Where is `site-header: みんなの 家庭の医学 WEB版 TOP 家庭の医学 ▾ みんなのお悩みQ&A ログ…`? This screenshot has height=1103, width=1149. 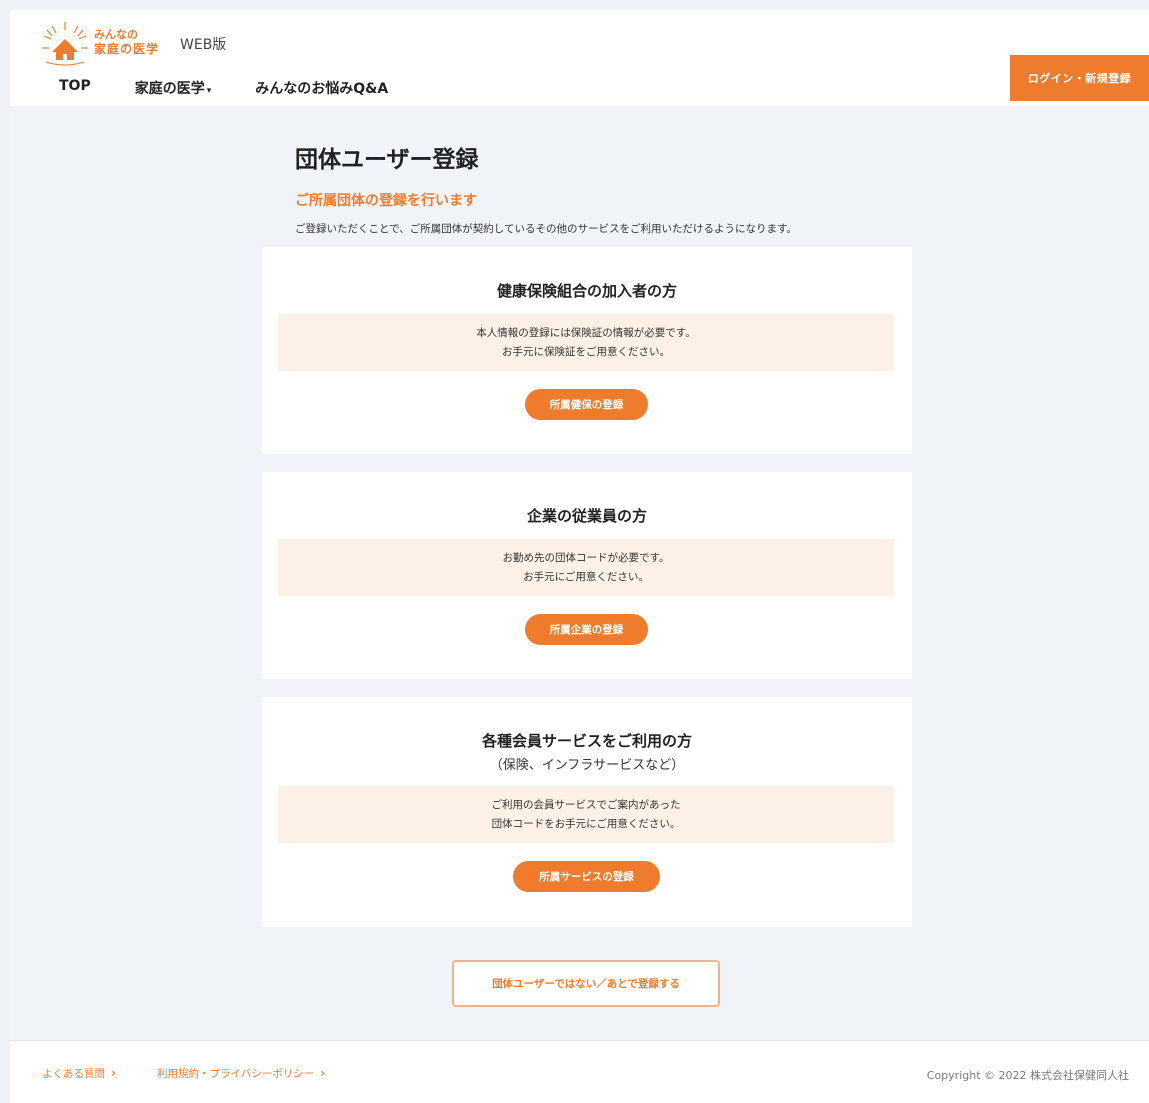
site-header: みんなの 家庭の医学 WEB版 TOP 家庭の医学 ▾ みんなのお悩みQ&A ログ… is located at coordinates (579, 58).